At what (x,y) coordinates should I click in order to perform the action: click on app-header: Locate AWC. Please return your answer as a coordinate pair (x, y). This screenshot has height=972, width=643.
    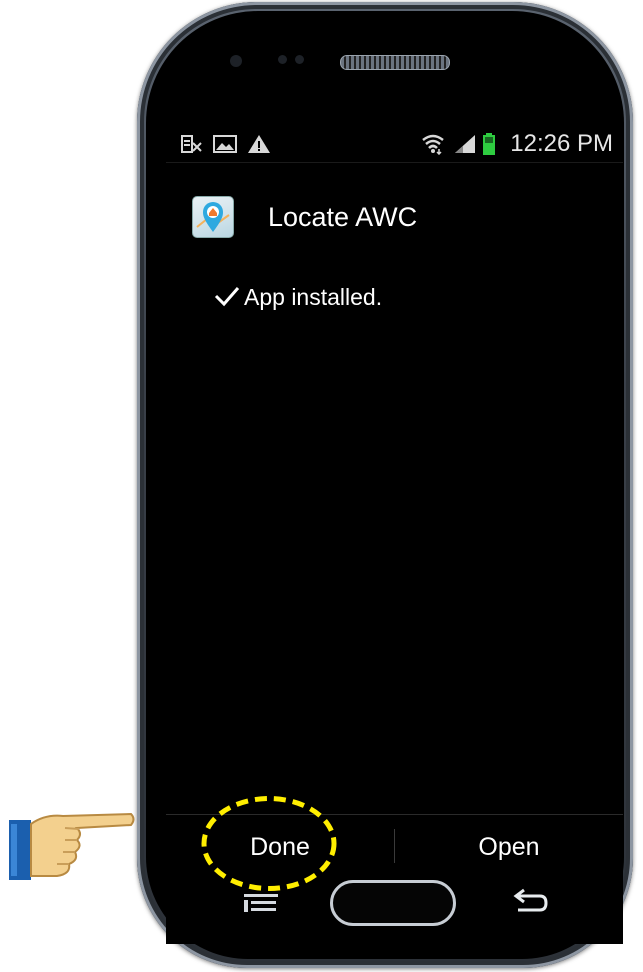
    Looking at the image, I should click on (304, 217).